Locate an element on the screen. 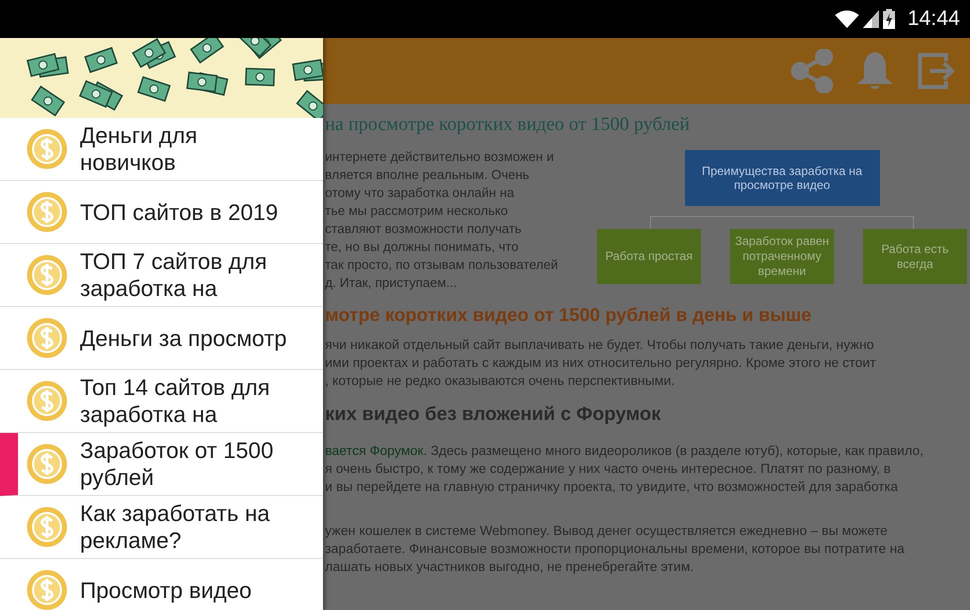 The image size is (970, 610). drawer-menu-item: ТОП сайтов в 2019 is located at coordinates (161, 212).